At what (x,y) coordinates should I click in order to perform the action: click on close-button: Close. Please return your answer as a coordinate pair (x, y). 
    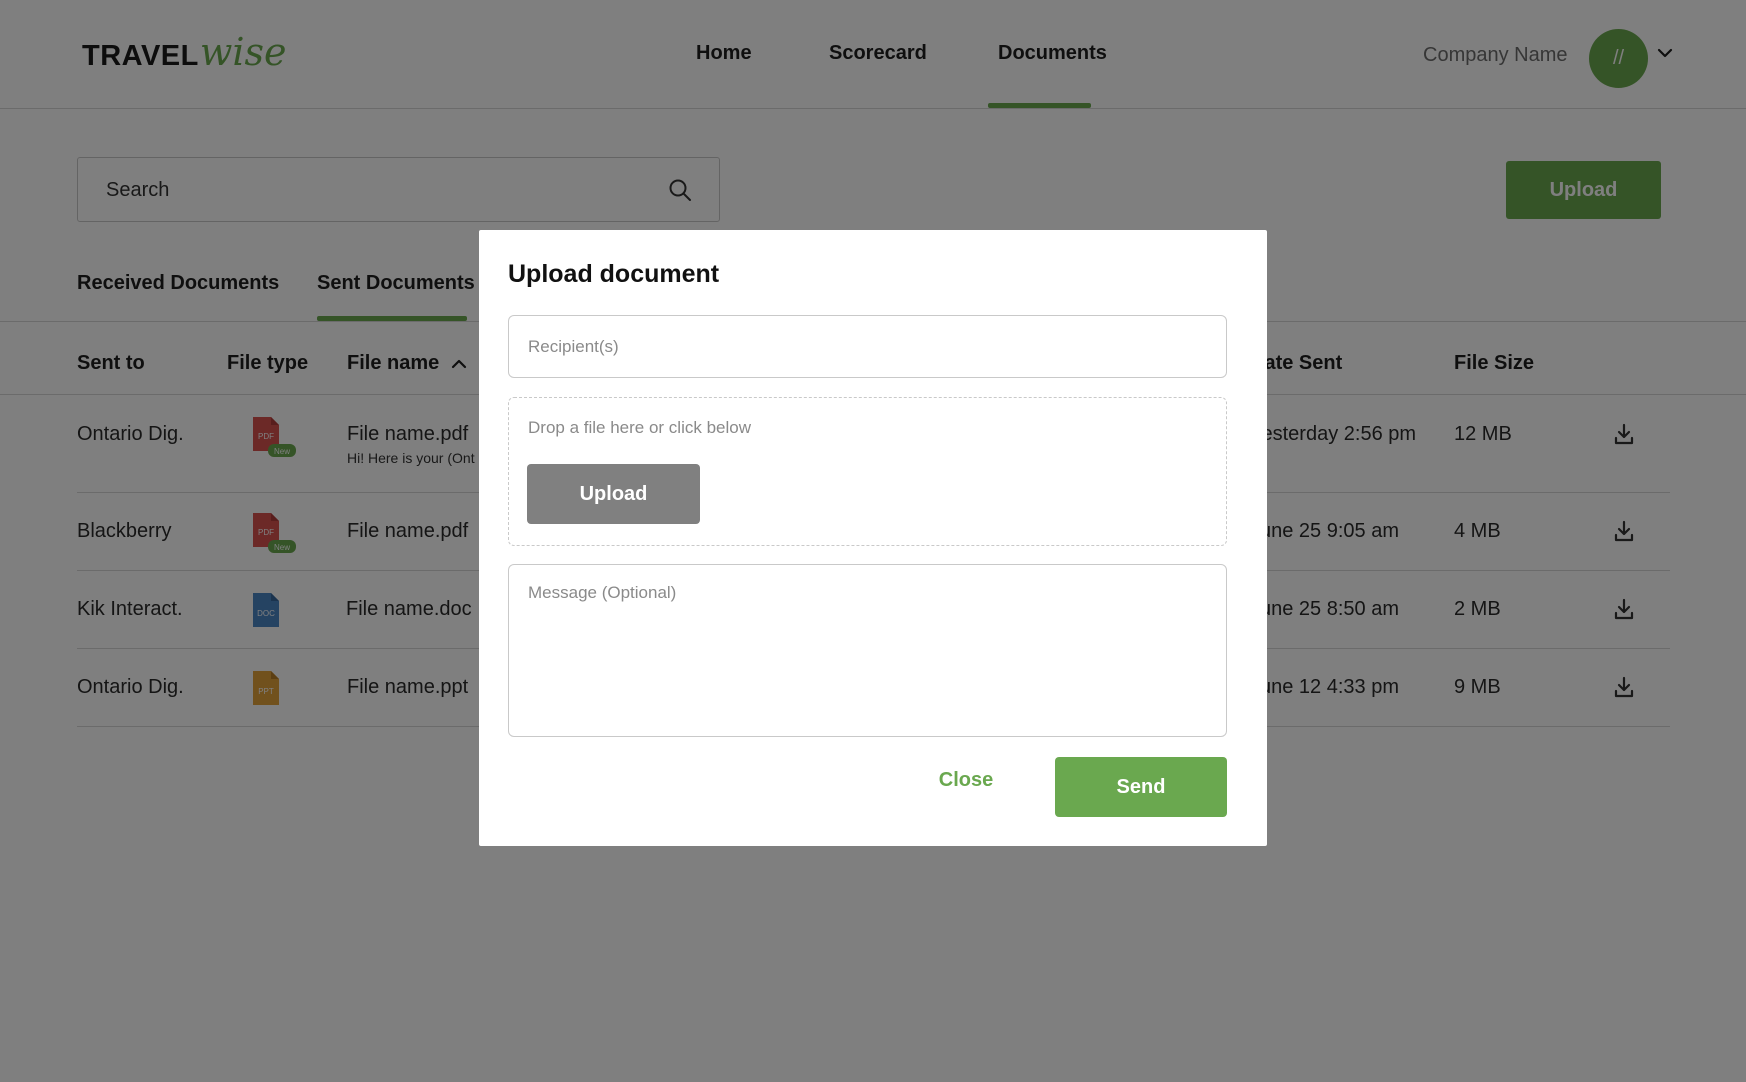
    Looking at the image, I should click on (966, 780).